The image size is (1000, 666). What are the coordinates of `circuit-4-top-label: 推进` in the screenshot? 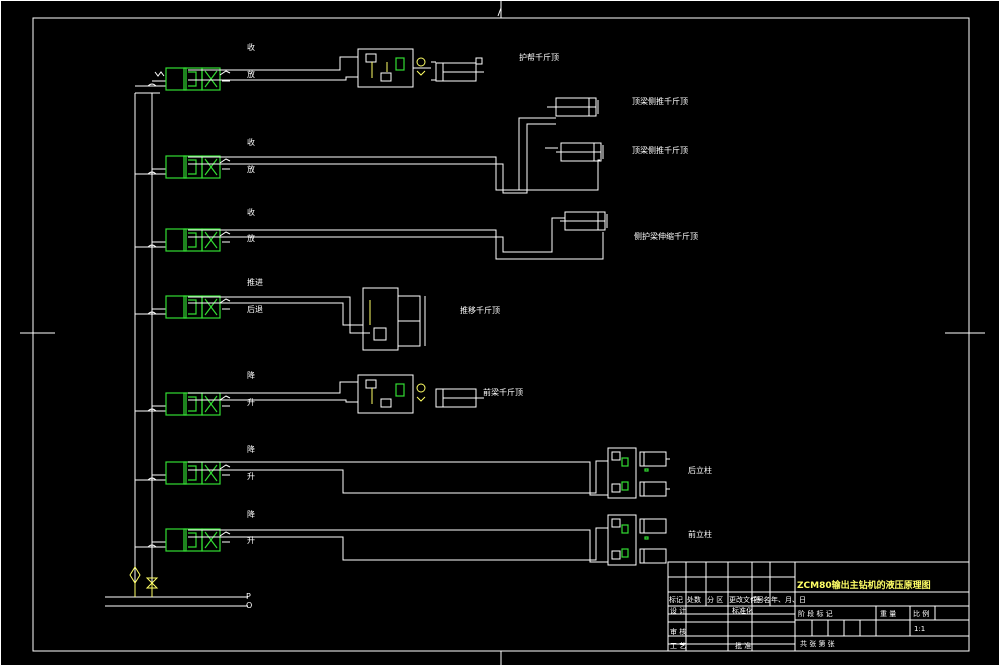 It's located at (255, 282).